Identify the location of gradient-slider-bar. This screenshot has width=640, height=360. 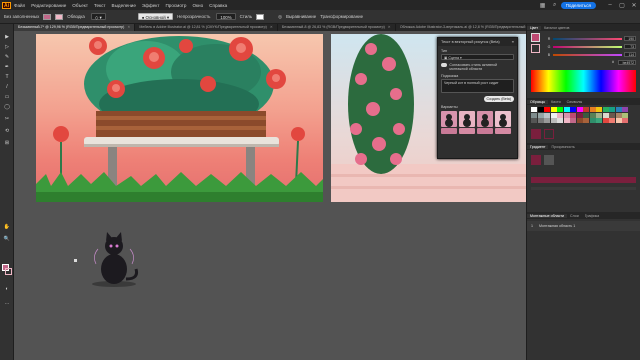
(583, 180).